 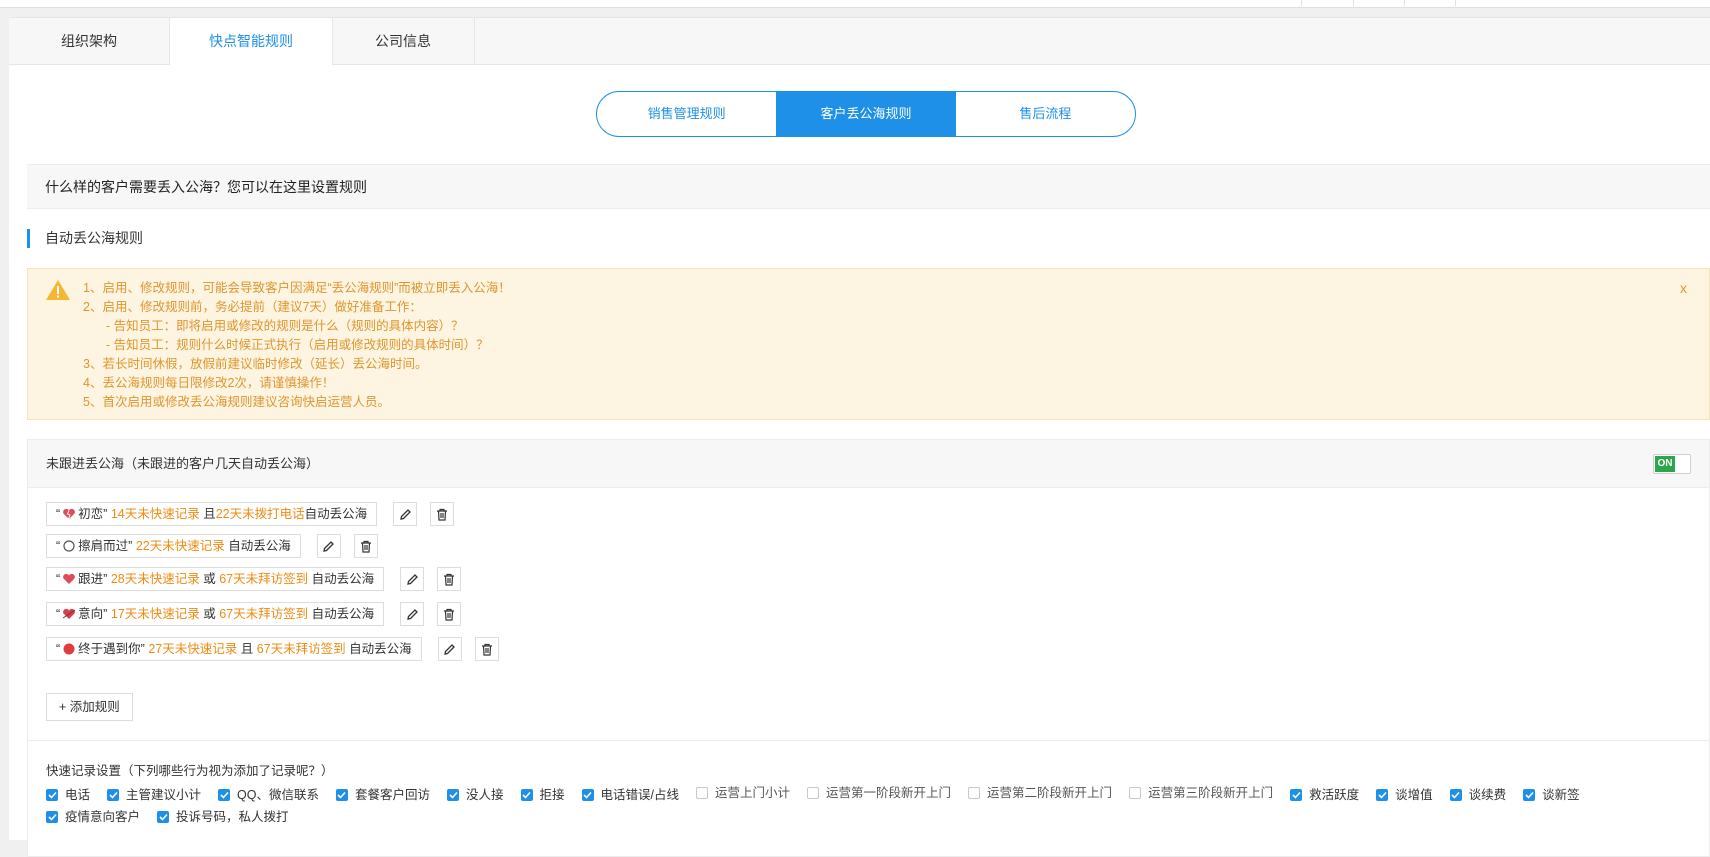 I want to click on record-type-checkbox: 谈续费, so click(x=1478, y=795).